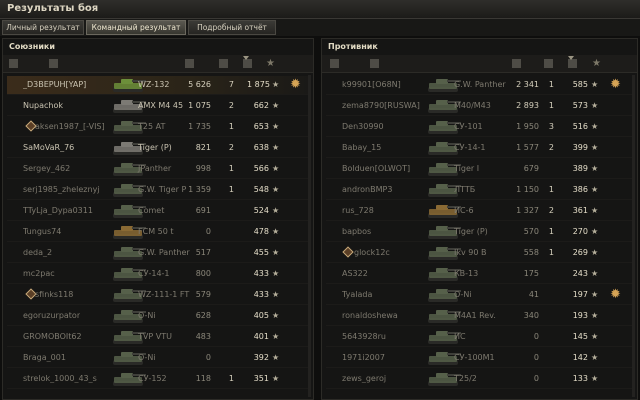  What do you see at coordinates (580, 231) in the screenshot?
I see `xp-value: 270` at bounding box center [580, 231].